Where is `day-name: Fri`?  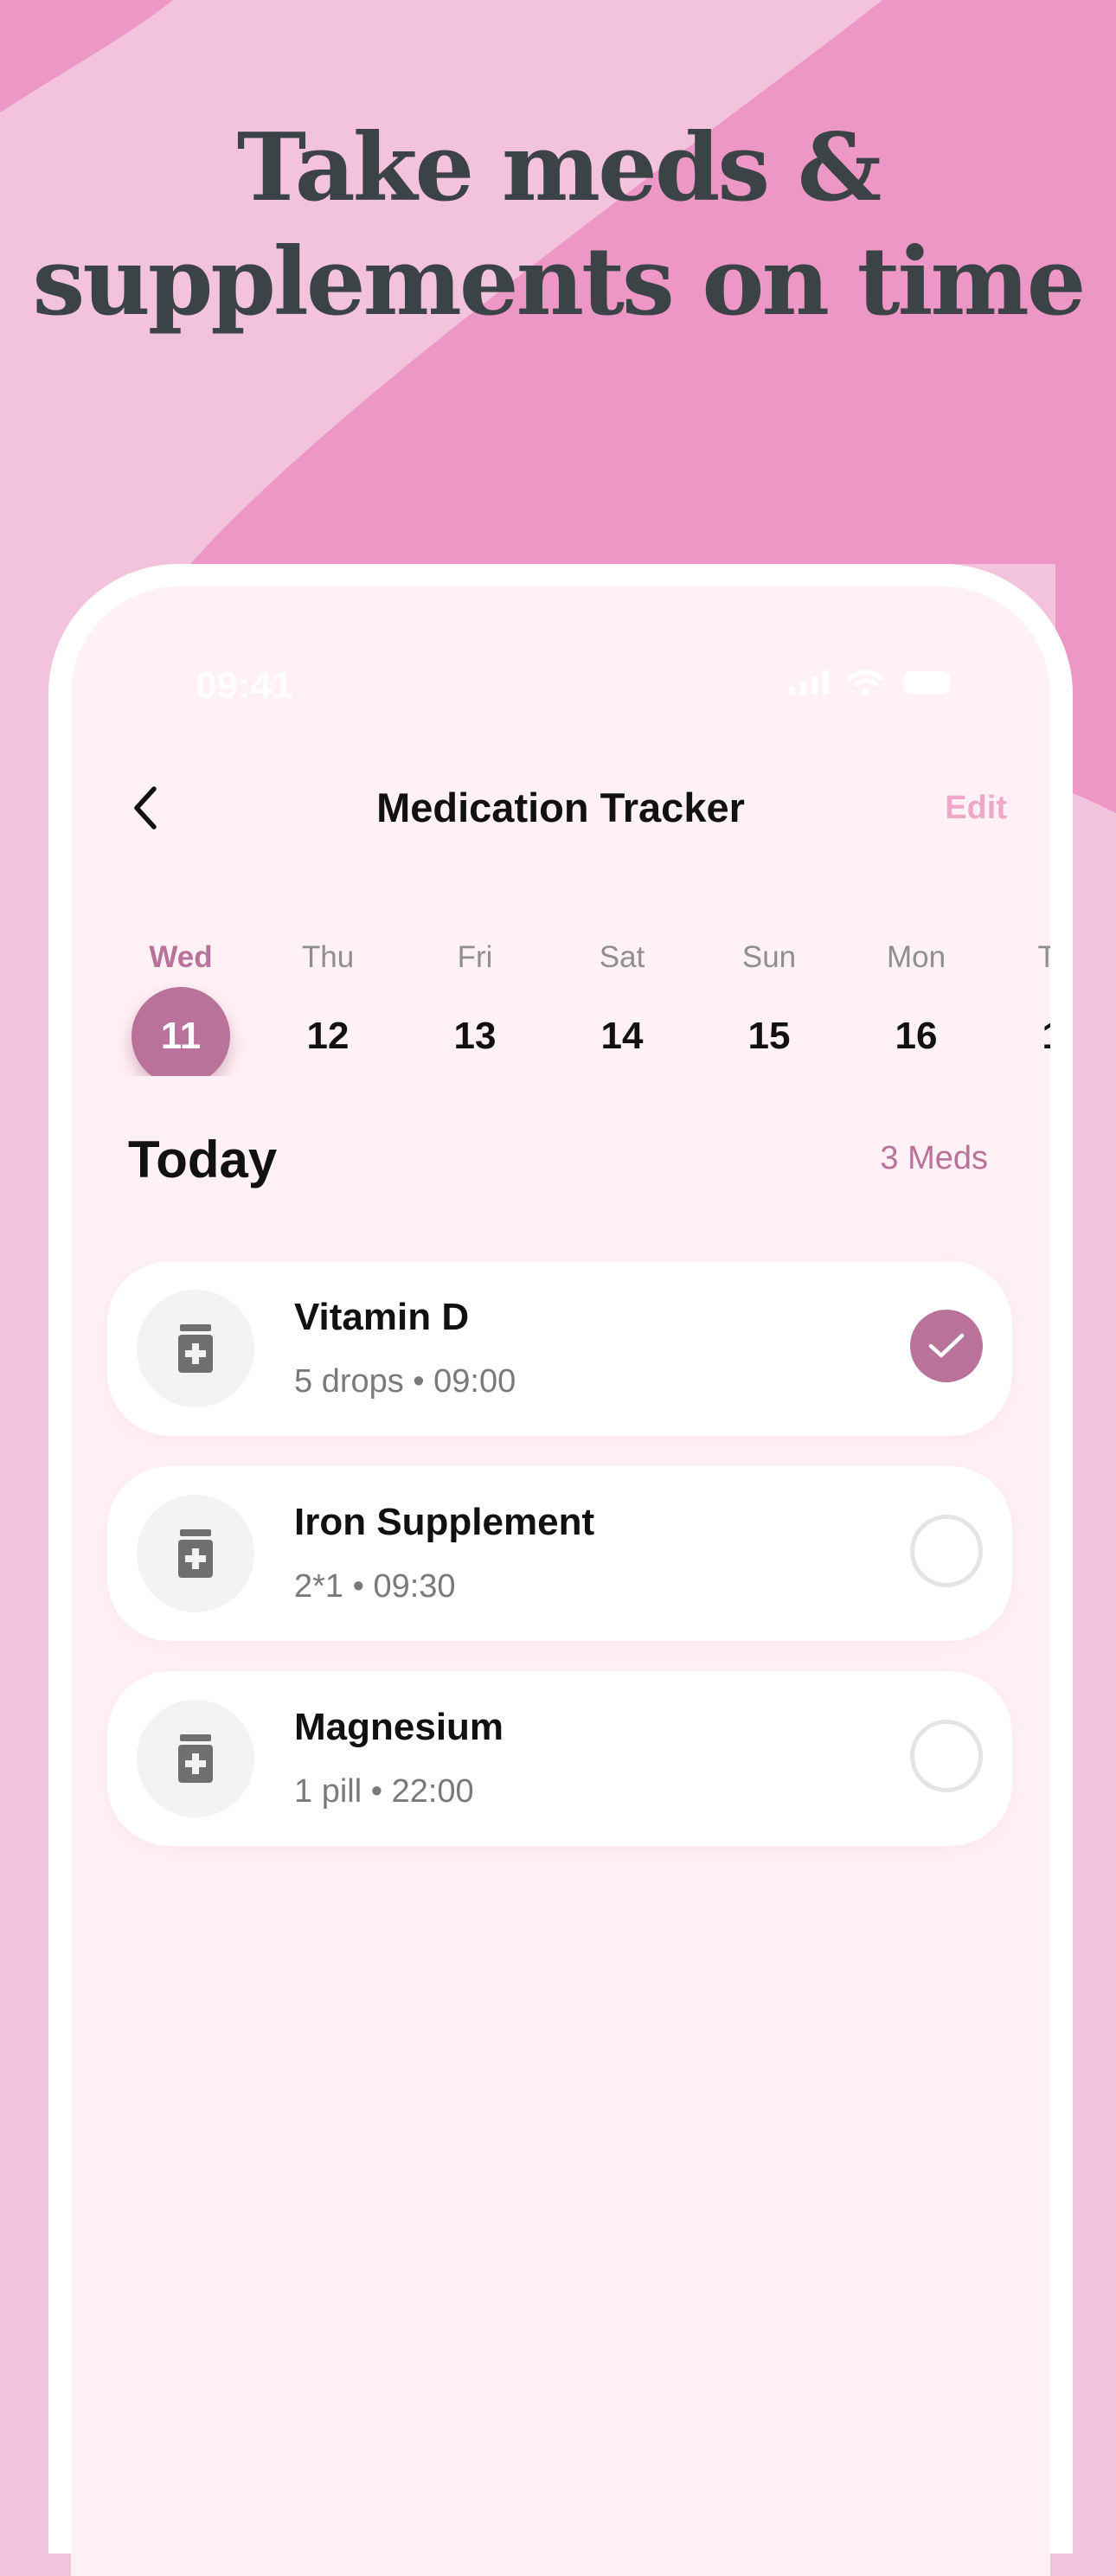 day-name: Fri is located at coordinates (475, 957).